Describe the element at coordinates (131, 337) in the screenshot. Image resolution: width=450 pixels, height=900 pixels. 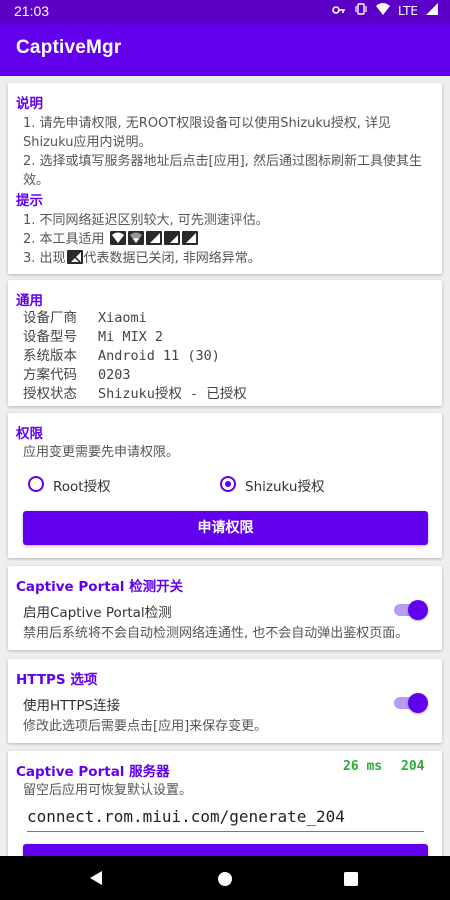
I see `info-value: Mi MIX 2` at that location.